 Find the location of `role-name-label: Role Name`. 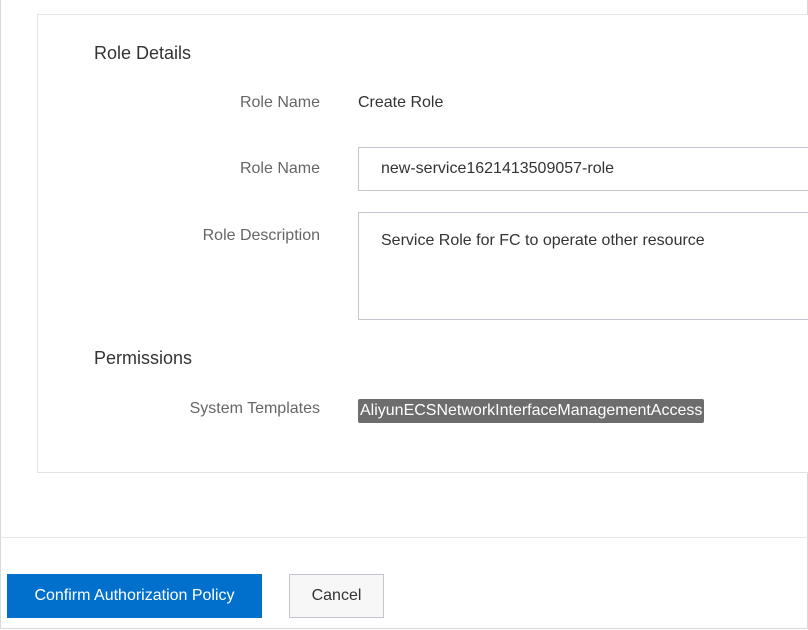

role-name-label: Role Name is located at coordinates (279, 102).